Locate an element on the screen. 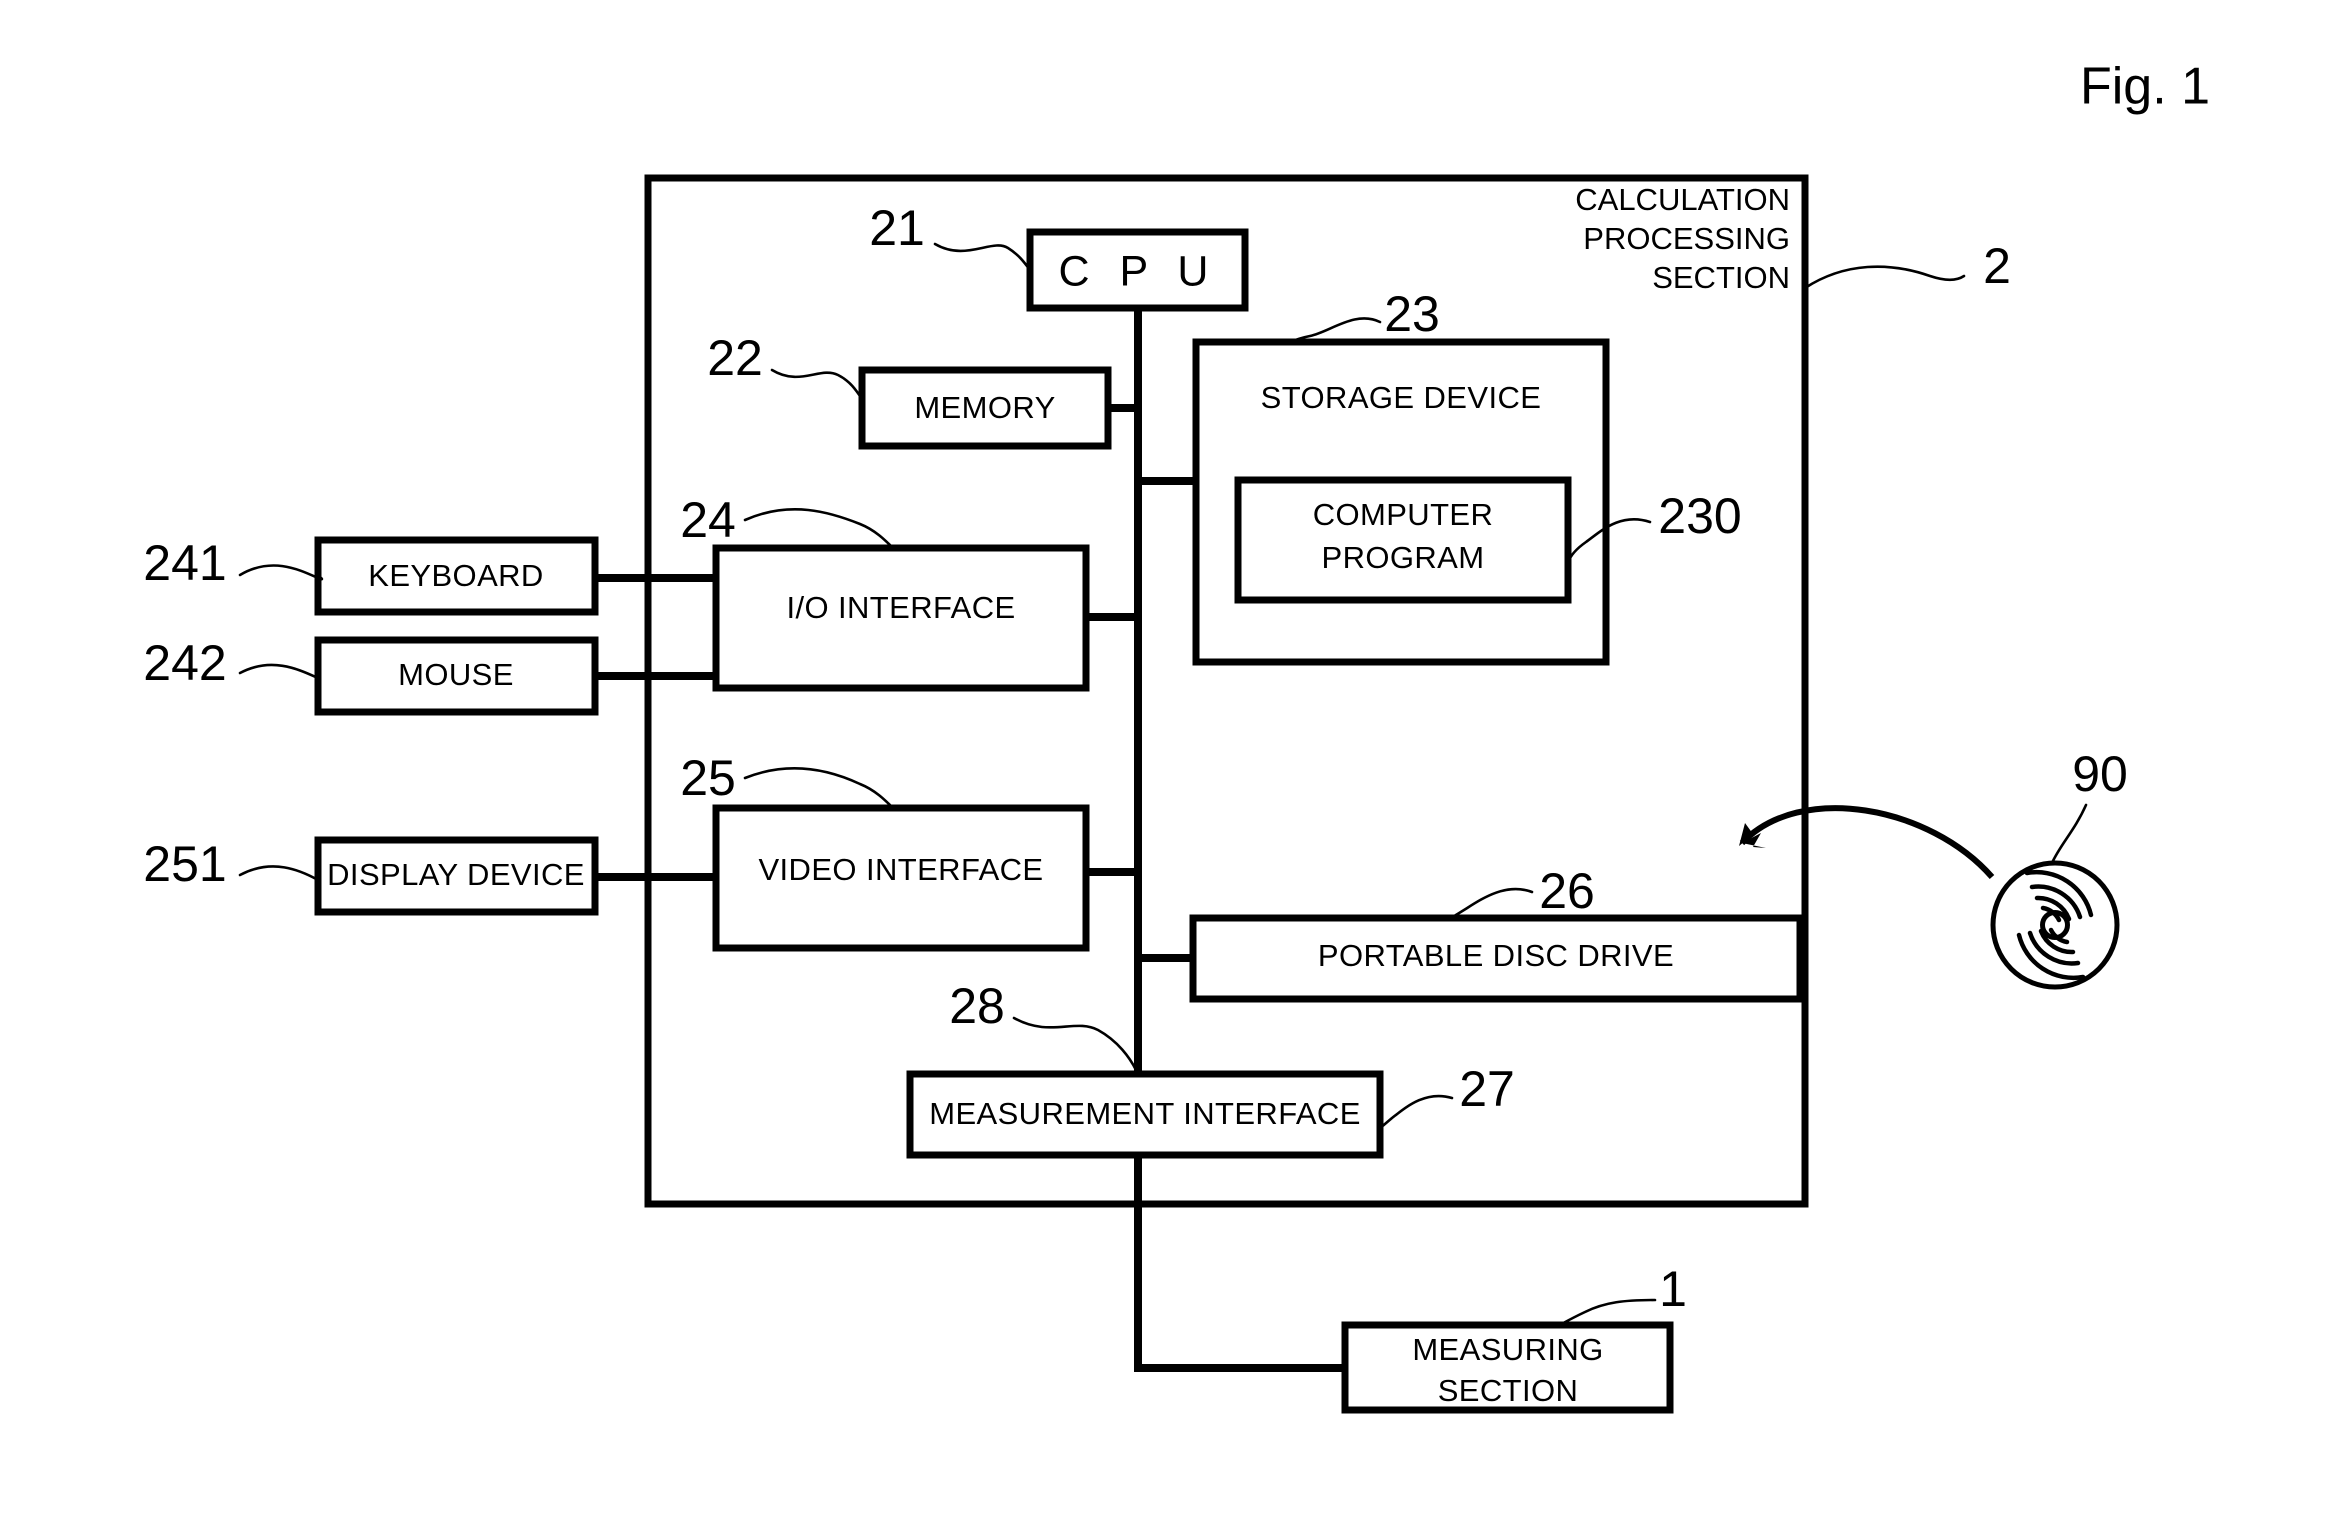 The height and width of the screenshot is (1532, 2328). memory-label: MEMORY is located at coordinates (984, 407).